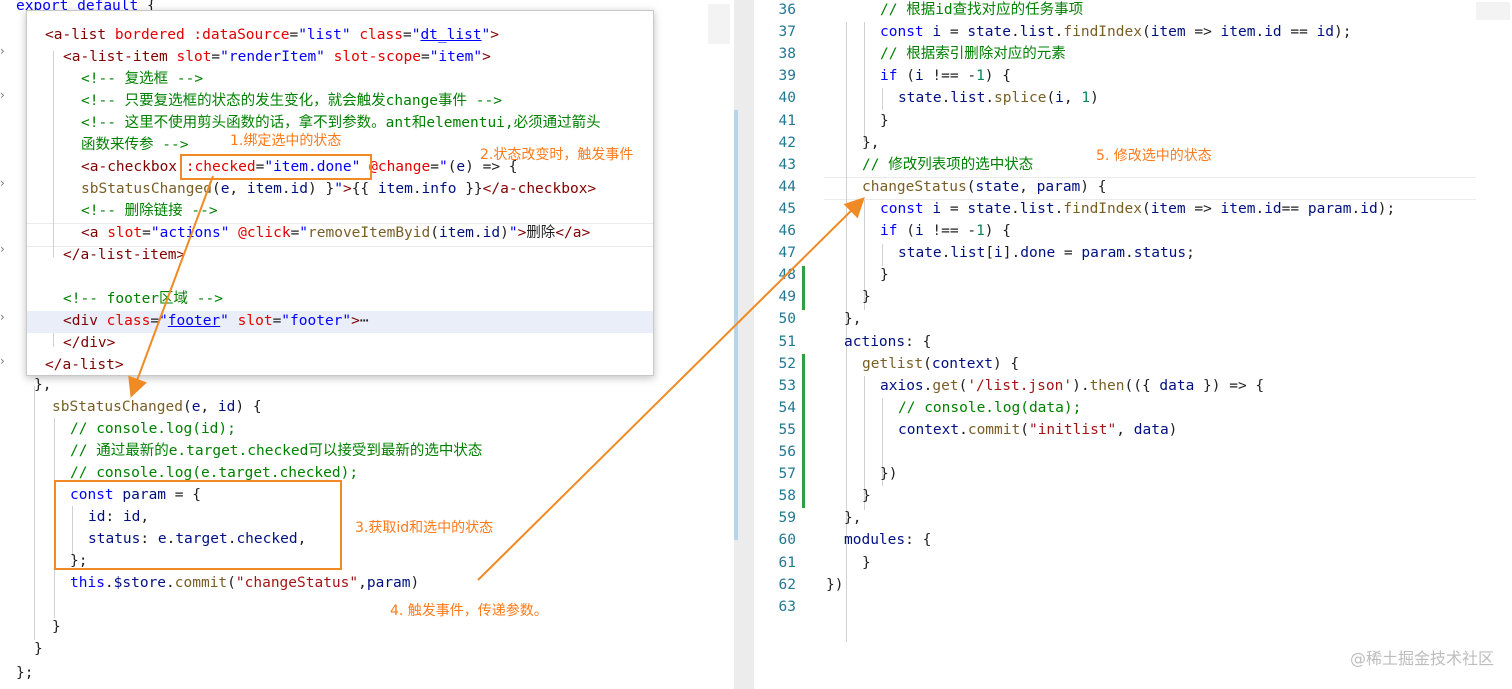  What do you see at coordinates (171, 286) in the screenshot?
I see `arrow-checkbox-to-method` at bounding box center [171, 286].